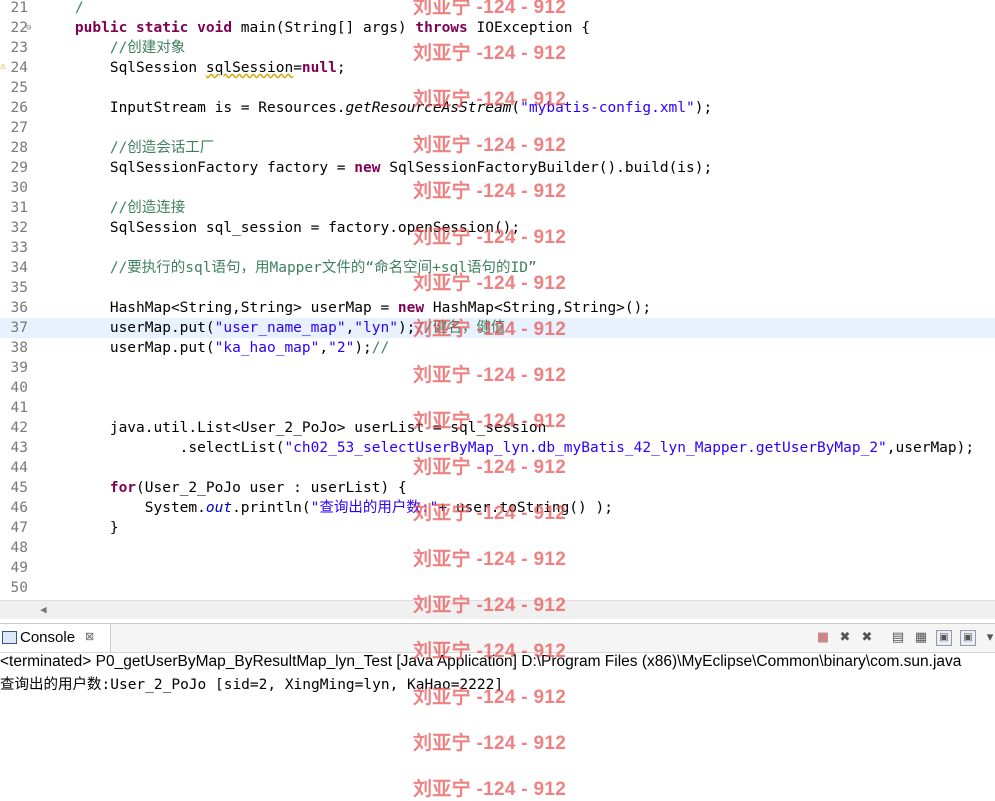 The height and width of the screenshot is (801, 995). I want to click on code-token: getResourceAsStream, so click(428, 108).